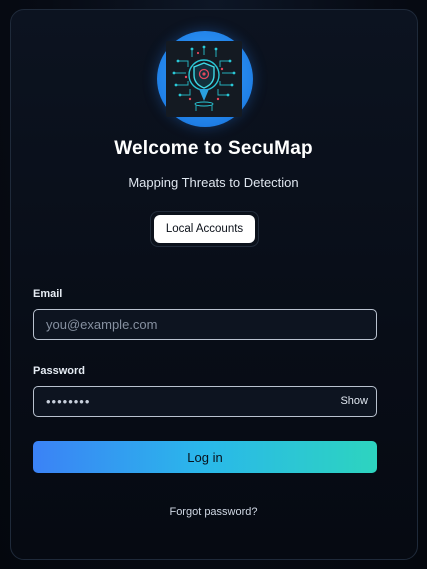 The height and width of the screenshot is (569, 427). Describe the element at coordinates (213, 512) in the screenshot. I see `forgot-password-link: Forgot password?` at that location.